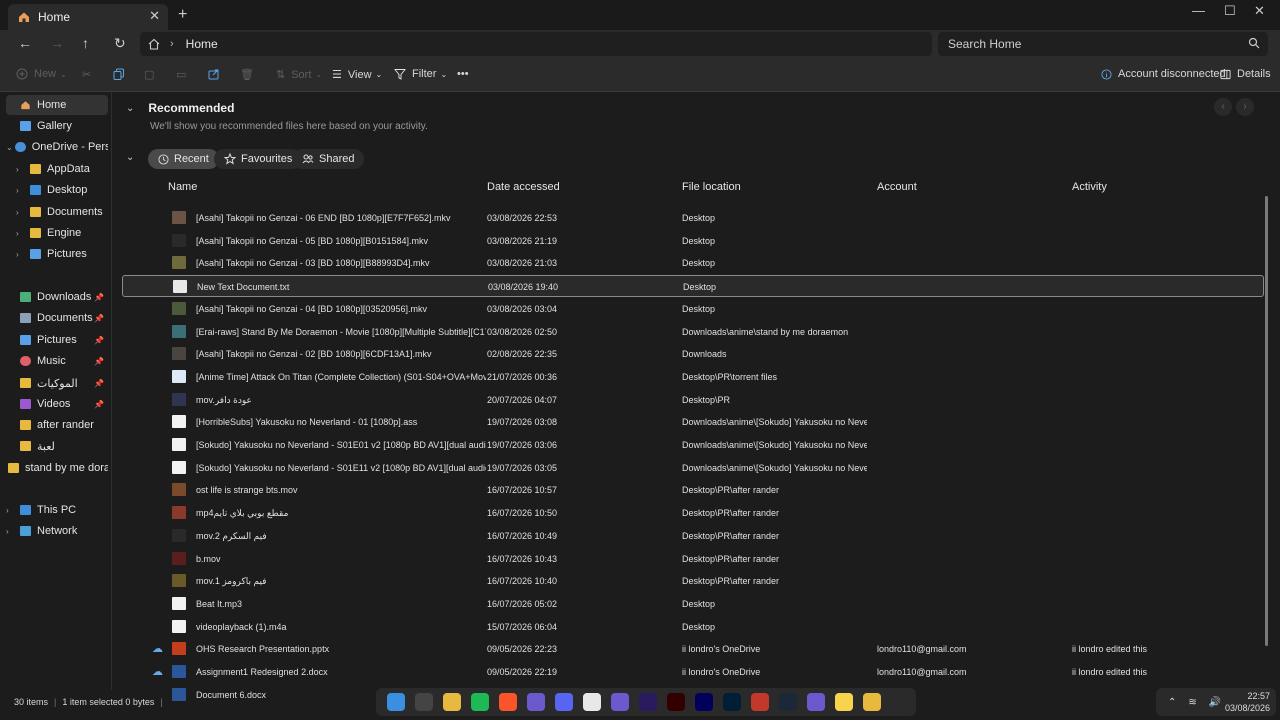 The image size is (1280, 720). I want to click on paste-icon: ▢, so click(149, 74).